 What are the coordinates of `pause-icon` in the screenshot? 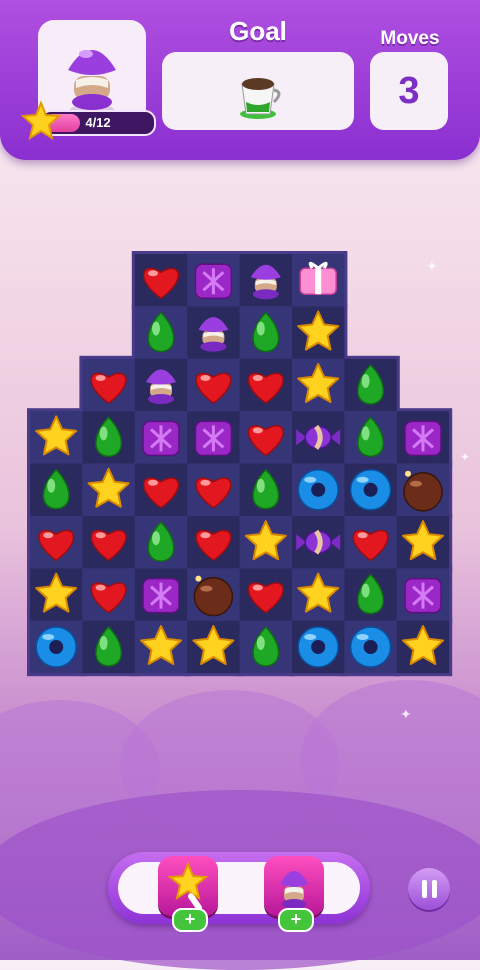 It's located at (424, 889).